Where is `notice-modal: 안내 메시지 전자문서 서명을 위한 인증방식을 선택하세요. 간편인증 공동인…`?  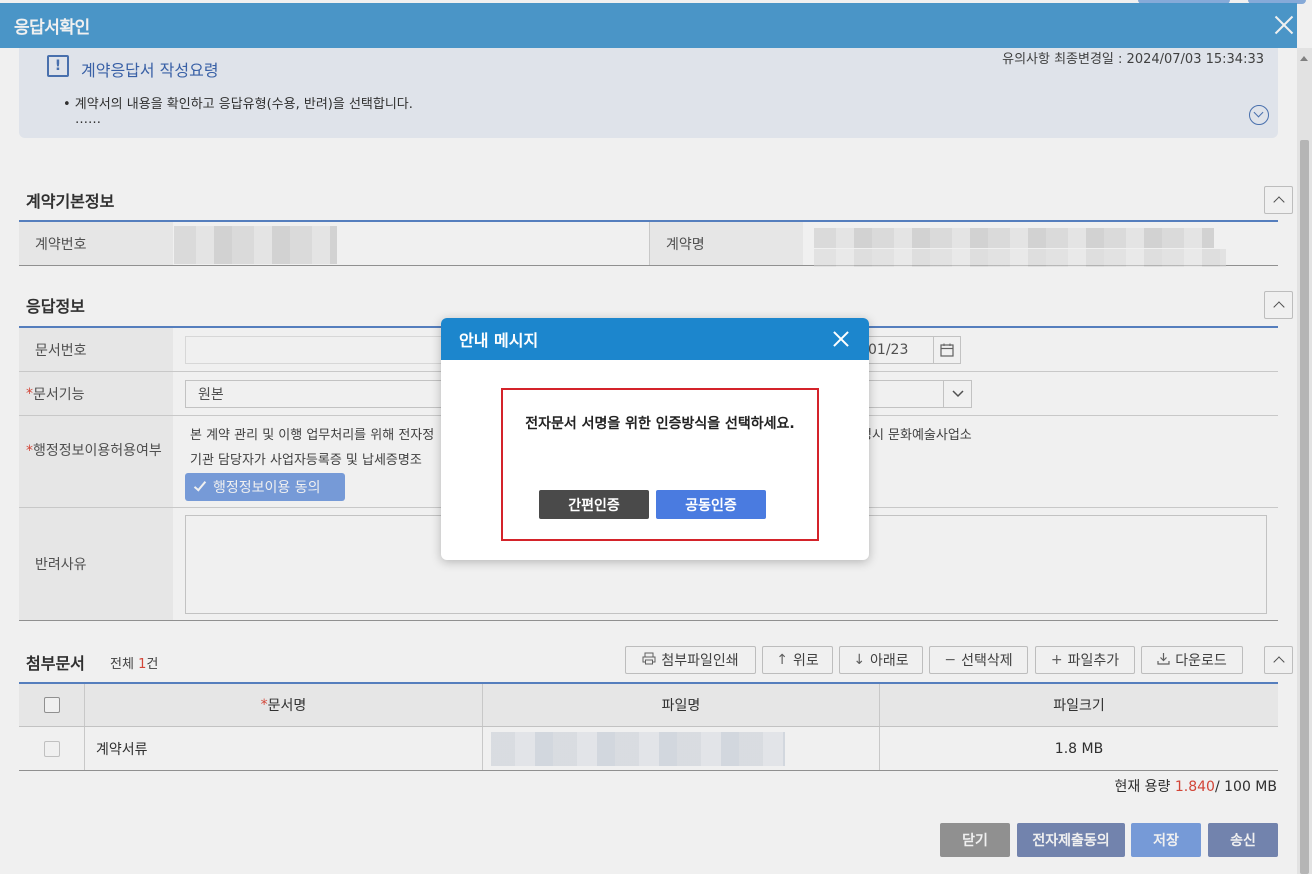
notice-modal: 안내 메시지 전자문서 서명을 위한 인증방식을 선택하세요. 간편인증 공동인… is located at coordinates (655, 439).